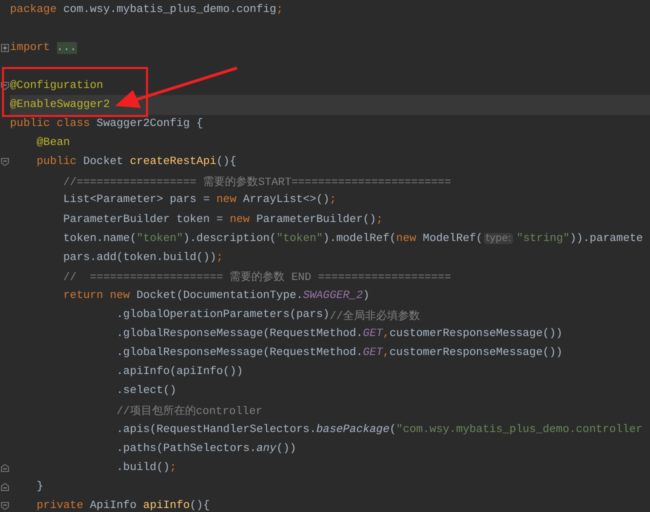  What do you see at coordinates (147, 392) in the screenshot?
I see `code-line: .select()` at bounding box center [147, 392].